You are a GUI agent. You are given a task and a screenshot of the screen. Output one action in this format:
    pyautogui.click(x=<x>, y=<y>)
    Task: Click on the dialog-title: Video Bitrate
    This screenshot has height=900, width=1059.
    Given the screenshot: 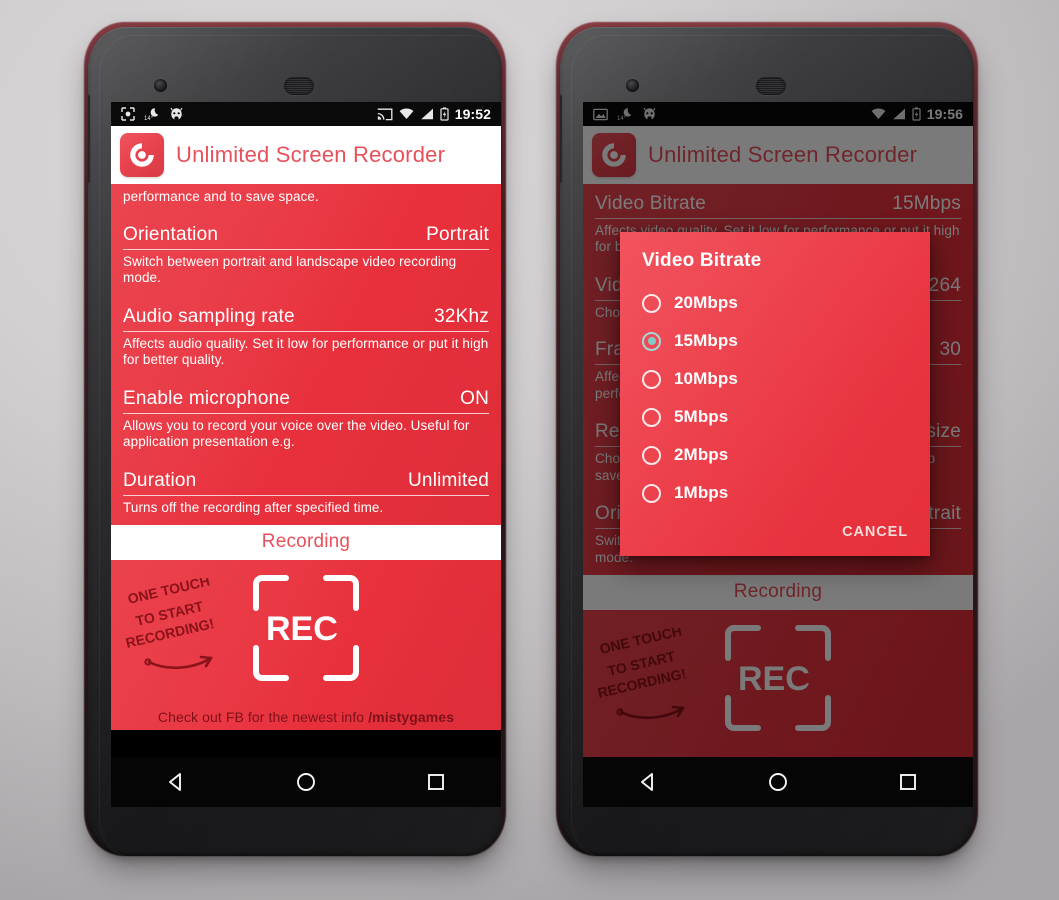 What is the action you would take?
    pyautogui.click(x=702, y=260)
    